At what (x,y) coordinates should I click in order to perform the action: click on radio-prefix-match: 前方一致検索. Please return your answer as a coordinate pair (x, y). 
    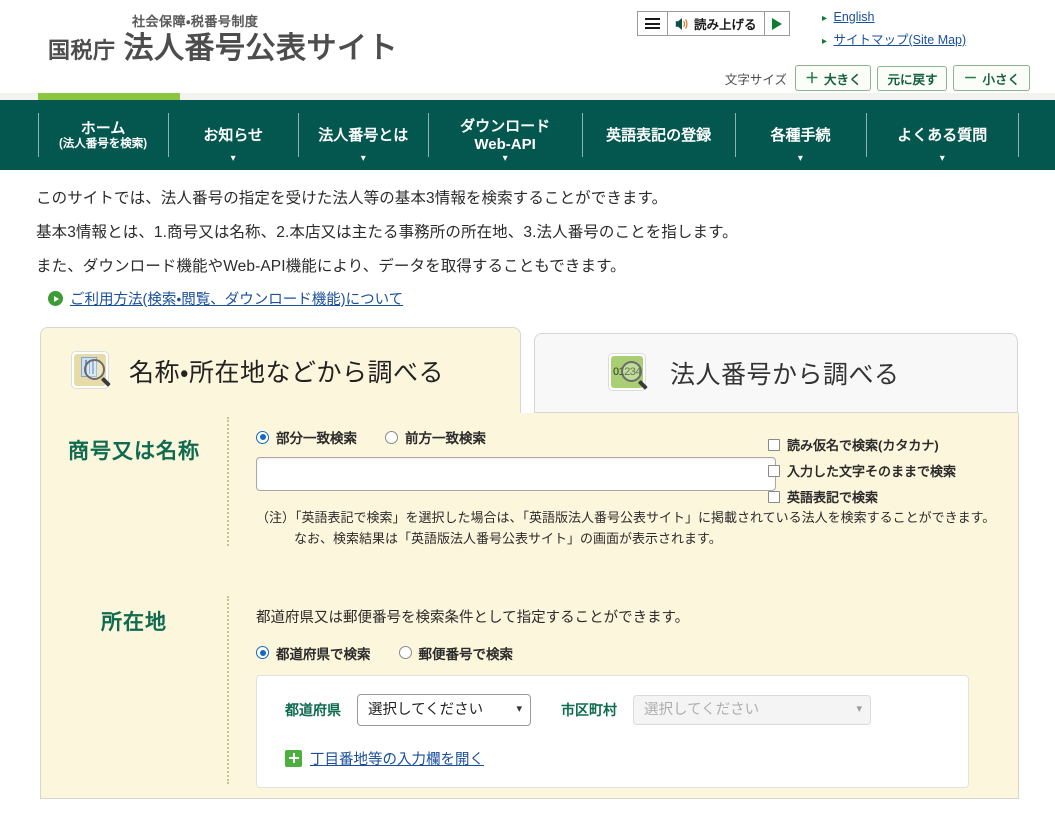
    Looking at the image, I should click on (435, 437).